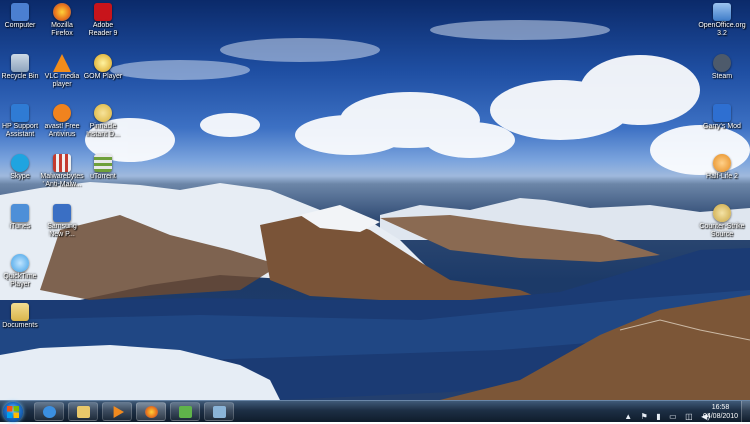  Describe the element at coordinates (20, 63) in the screenshot. I see `recycle-bin-icon-glyph` at that location.